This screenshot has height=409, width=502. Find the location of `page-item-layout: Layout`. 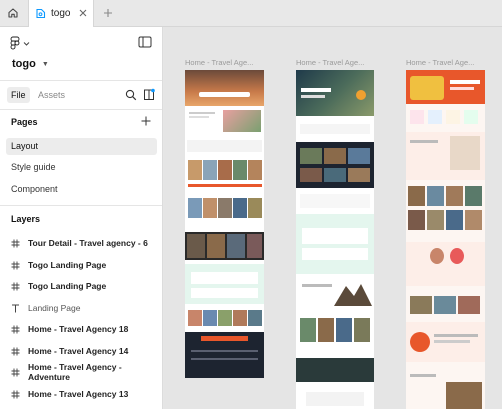

page-item-layout: Layout is located at coordinates (81, 146).